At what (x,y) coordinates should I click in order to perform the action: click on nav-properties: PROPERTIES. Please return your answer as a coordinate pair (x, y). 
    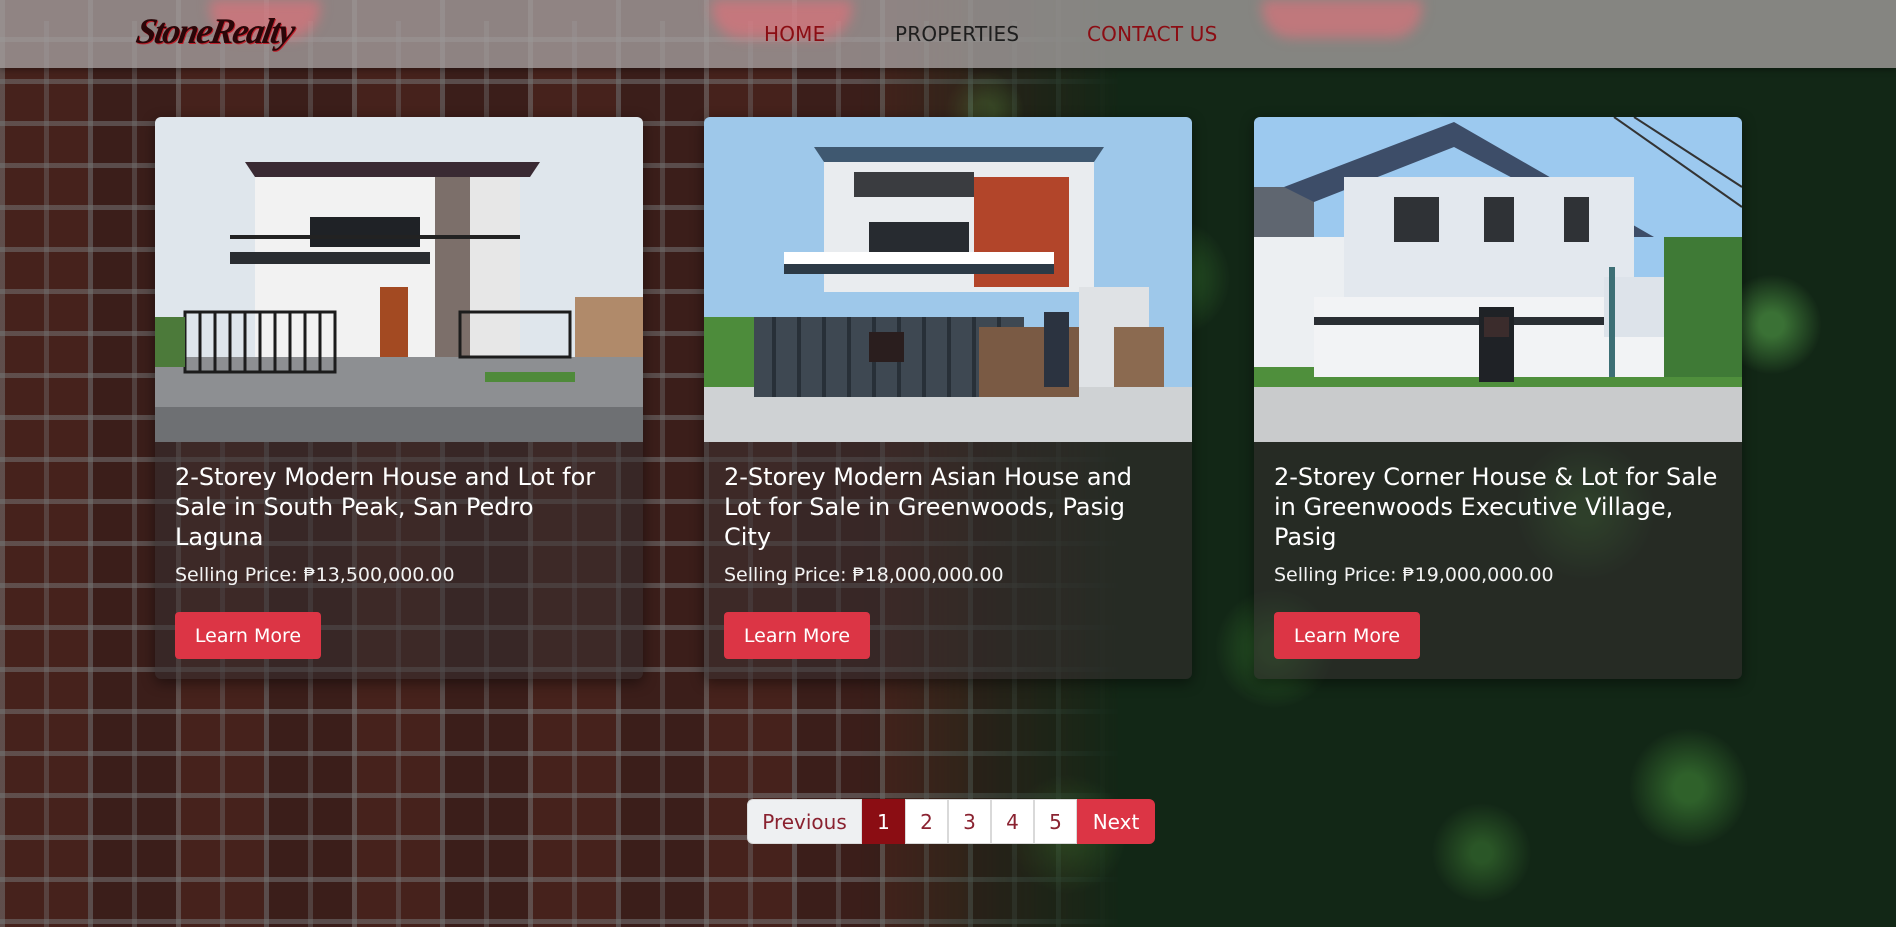
    Looking at the image, I should click on (957, 34).